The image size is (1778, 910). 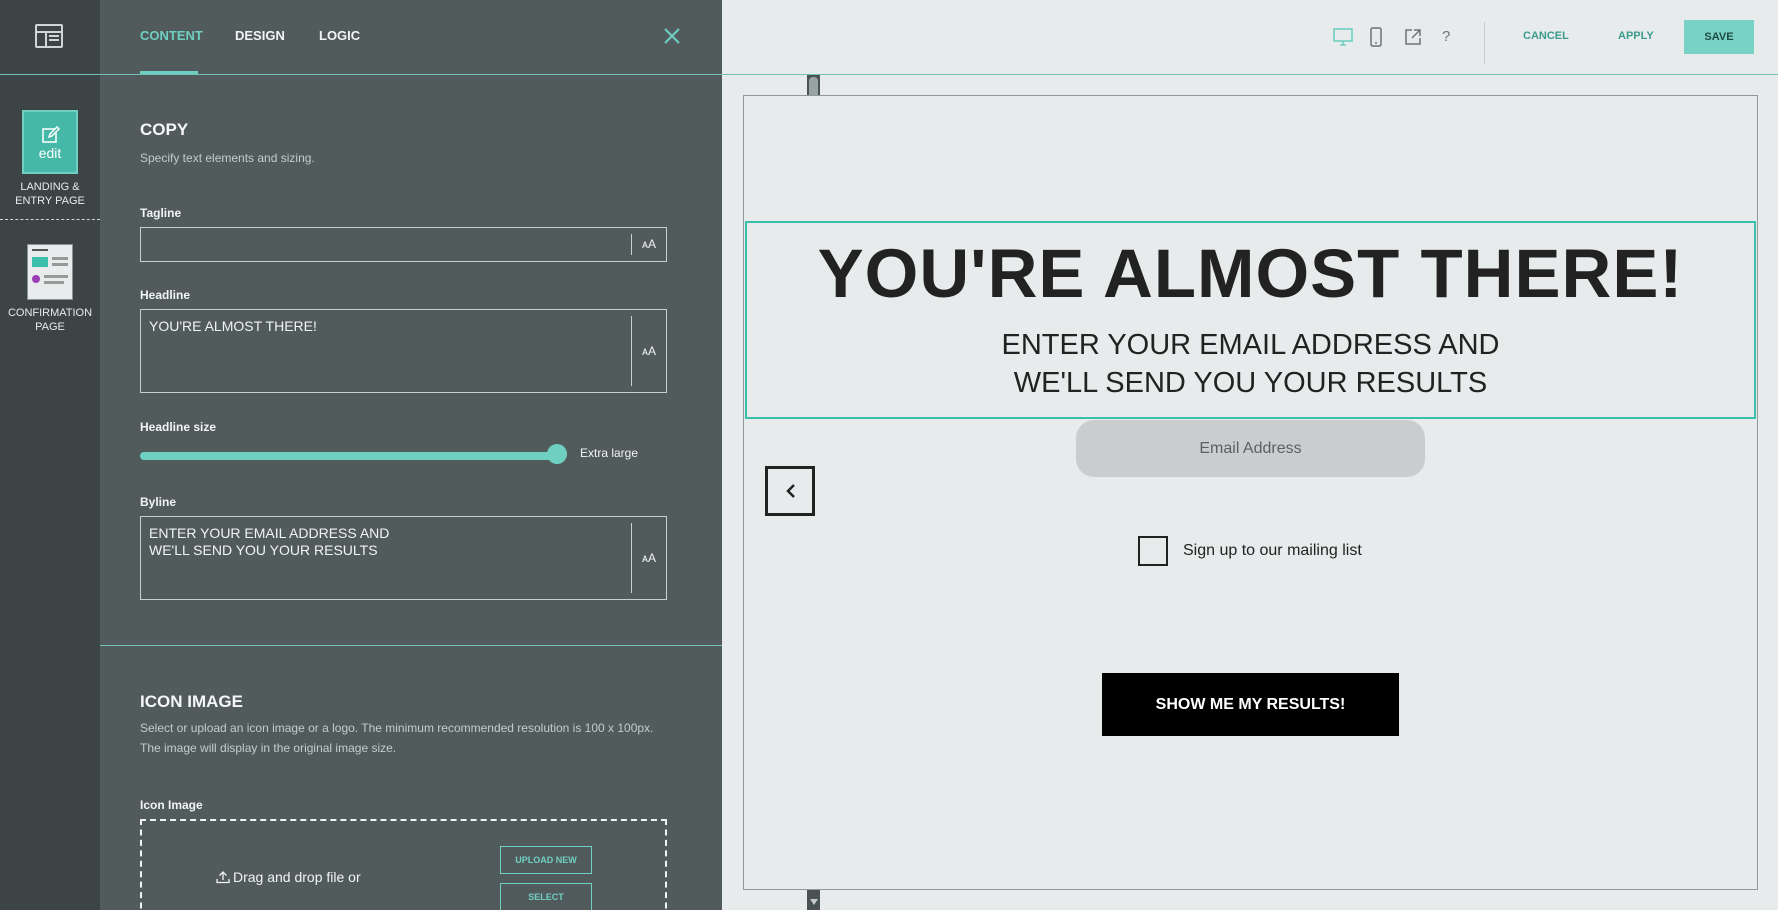 I want to click on desktop-preview-icon, so click(x=1343, y=37).